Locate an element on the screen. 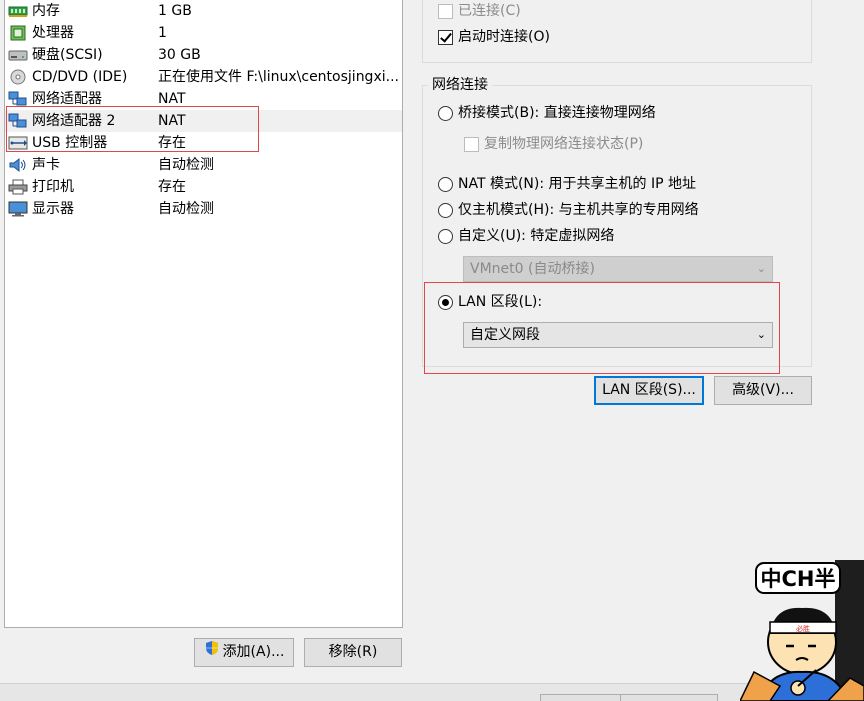  bridged-label: 桥接模式(B): 直接连接物理网络 is located at coordinates (557, 113).